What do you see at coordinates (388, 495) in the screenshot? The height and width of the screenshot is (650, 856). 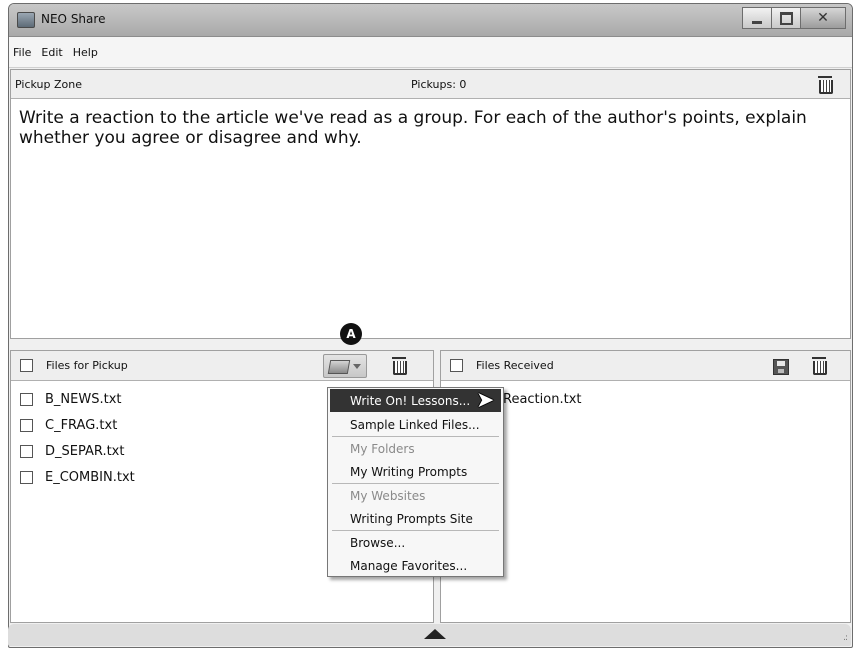 I see `menu-heading-my-websites: My Websites` at bounding box center [388, 495].